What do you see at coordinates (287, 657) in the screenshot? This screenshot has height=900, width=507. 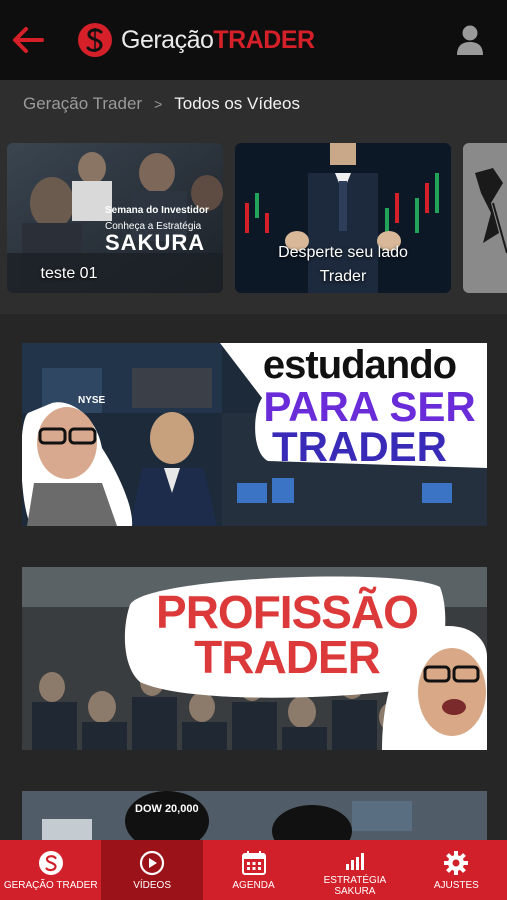 I see `title-line-trader-2: TRADER` at bounding box center [287, 657].